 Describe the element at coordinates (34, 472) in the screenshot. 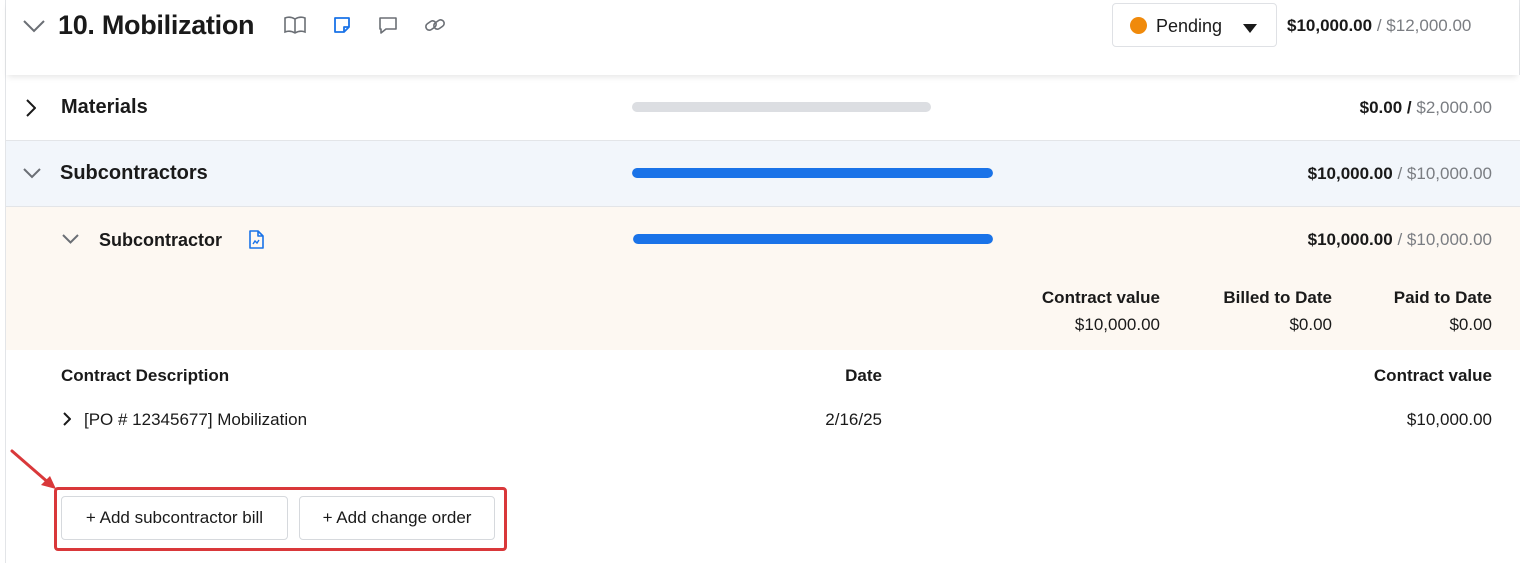

I see `annotation-arrow` at that location.